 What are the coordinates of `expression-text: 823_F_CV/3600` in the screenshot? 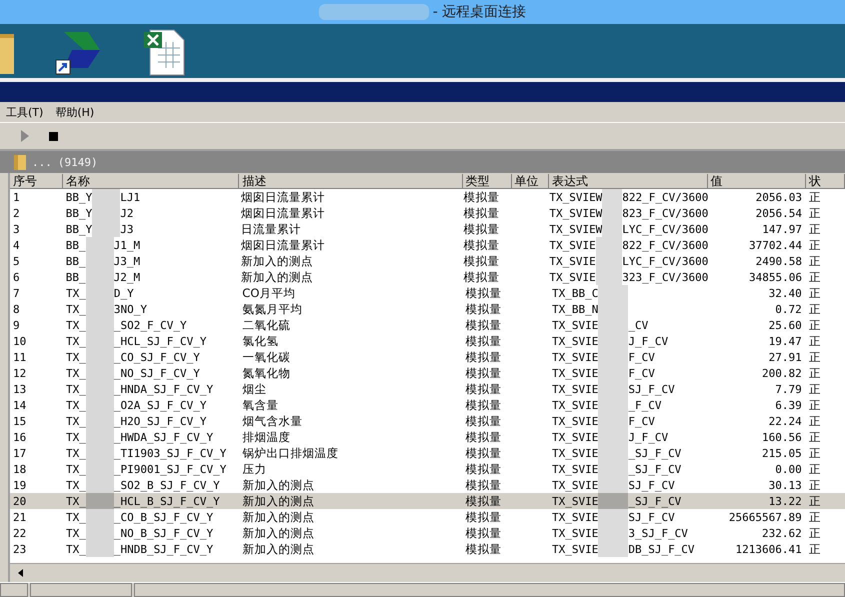 It's located at (665, 213).